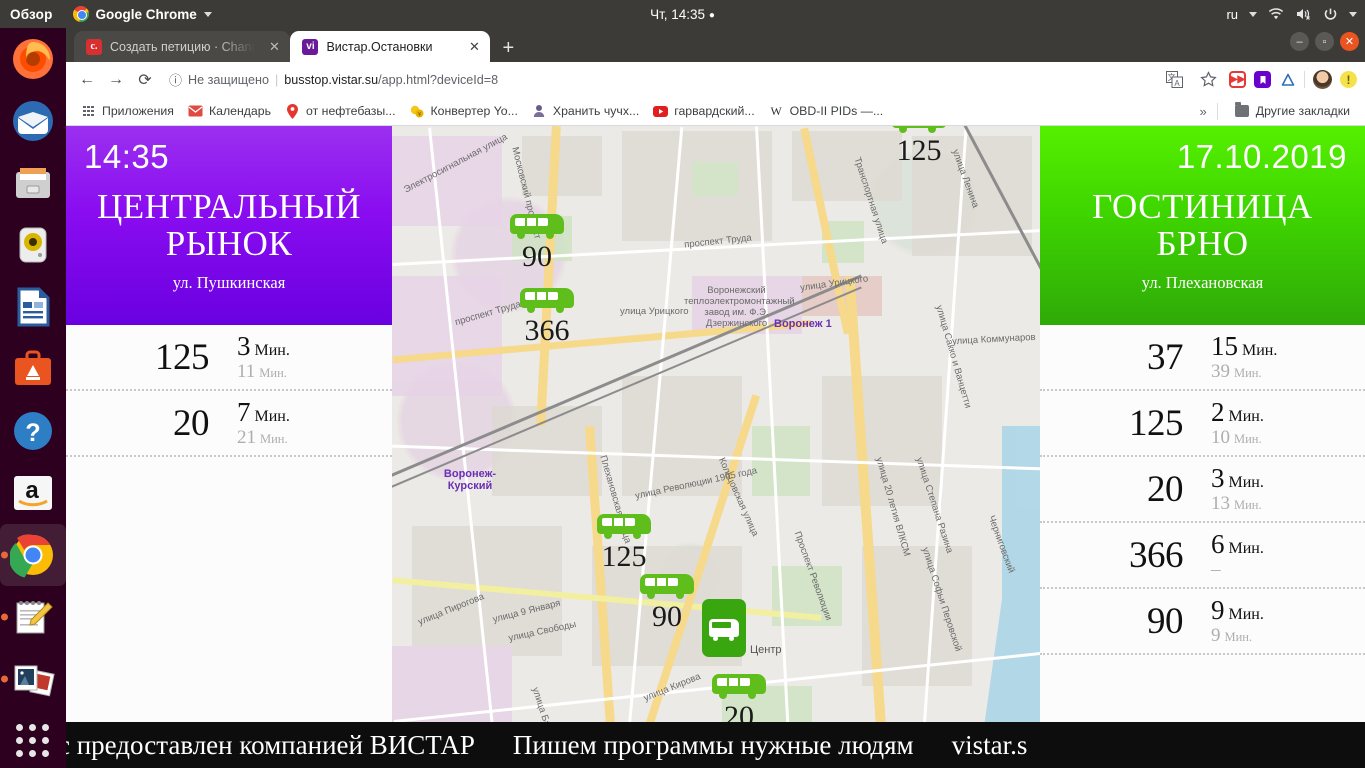 This screenshot has height=768, width=1365. Describe the element at coordinates (1202, 358) in the screenshot. I see `table-row: 37 15 Мин. 39 Мин.` at that location.